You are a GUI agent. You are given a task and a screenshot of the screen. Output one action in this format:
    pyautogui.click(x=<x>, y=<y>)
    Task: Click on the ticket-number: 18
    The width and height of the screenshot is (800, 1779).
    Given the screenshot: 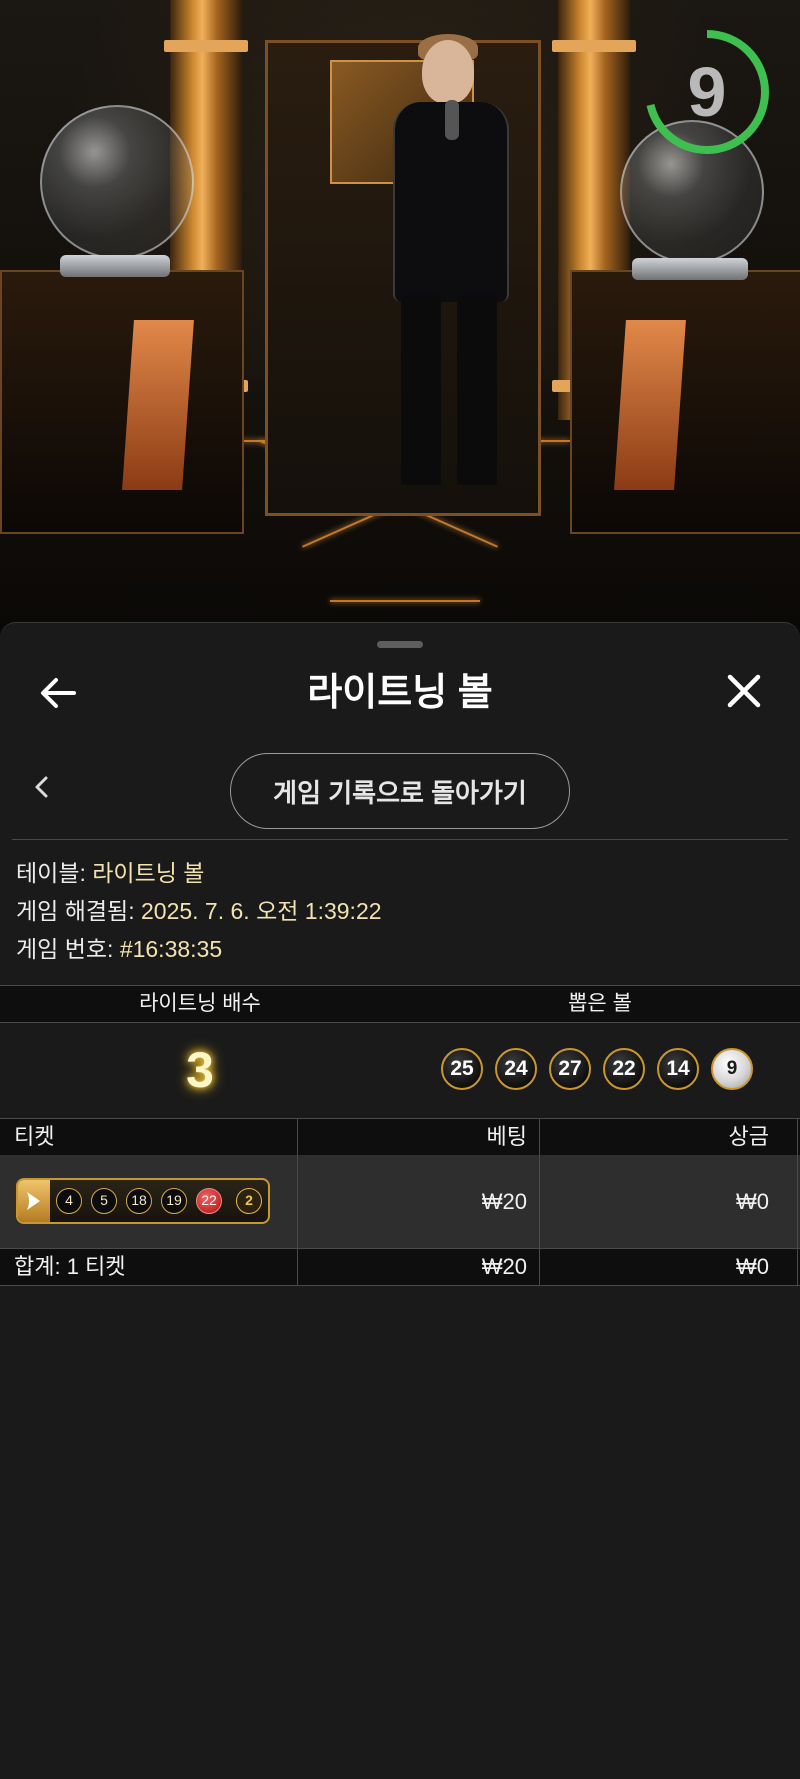 What is the action you would take?
    pyautogui.click(x=139, y=1201)
    